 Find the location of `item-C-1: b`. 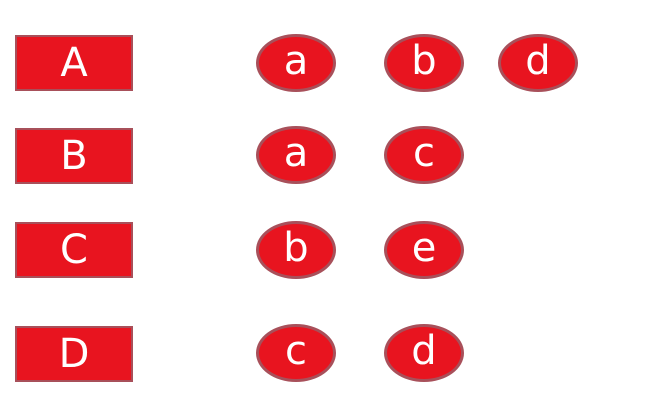

item-C-1: b is located at coordinates (296, 250).